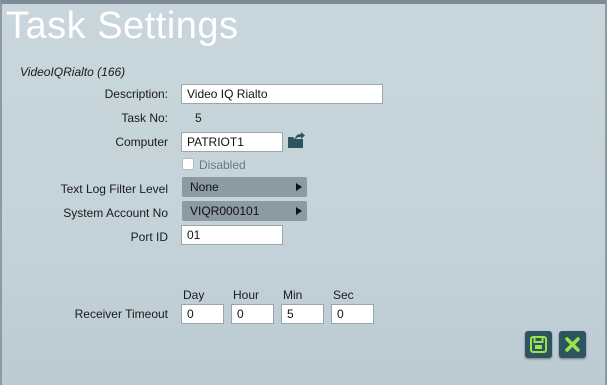  Describe the element at coordinates (293, 295) in the screenshot. I see `timeout-min-header: Min` at that location.